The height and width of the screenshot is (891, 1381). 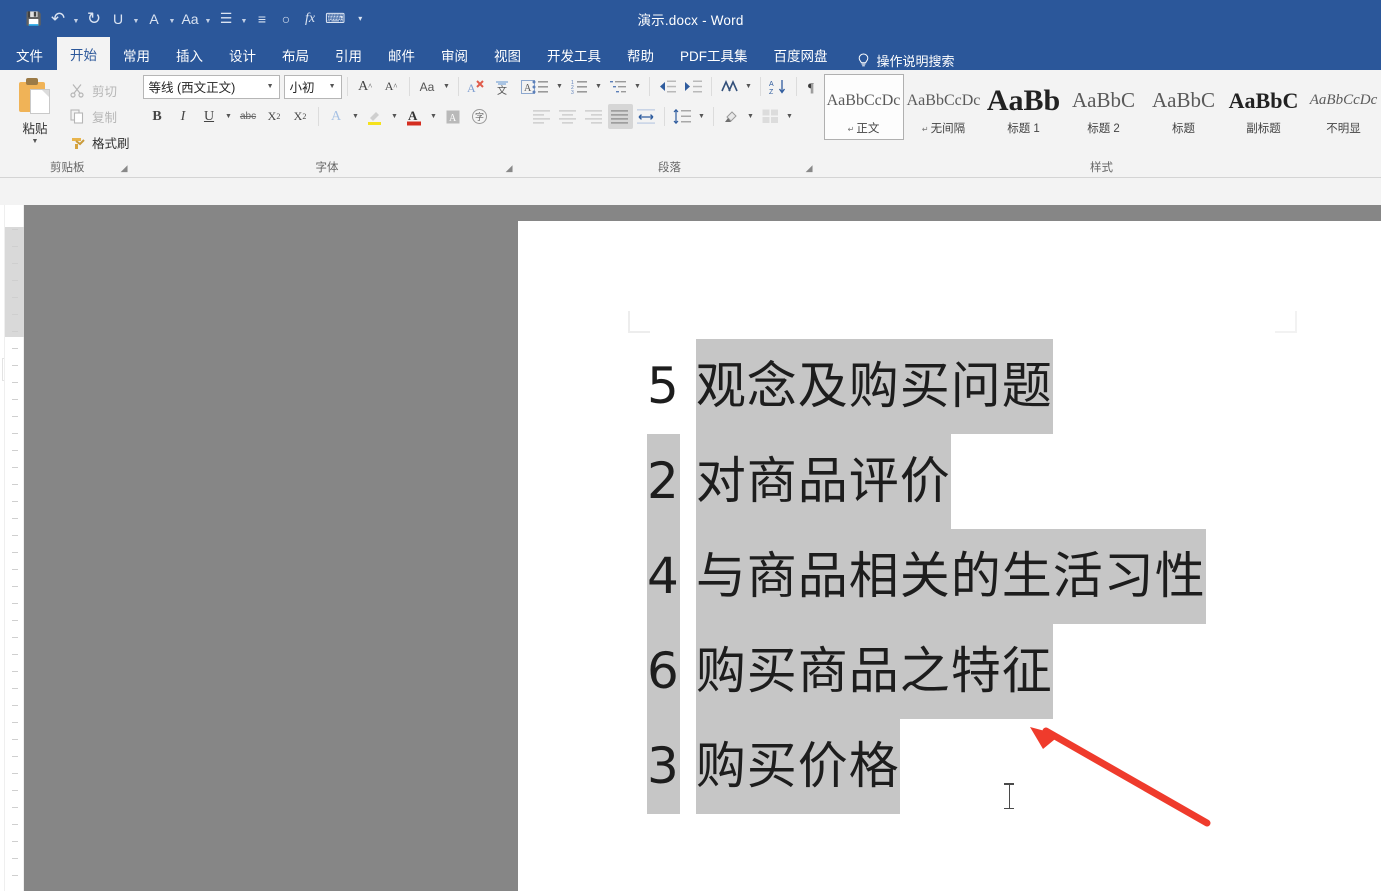 What do you see at coordinates (476, 86) in the screenshot?
I see `clear-formatting-button: A` at bounding box center [476, 86].